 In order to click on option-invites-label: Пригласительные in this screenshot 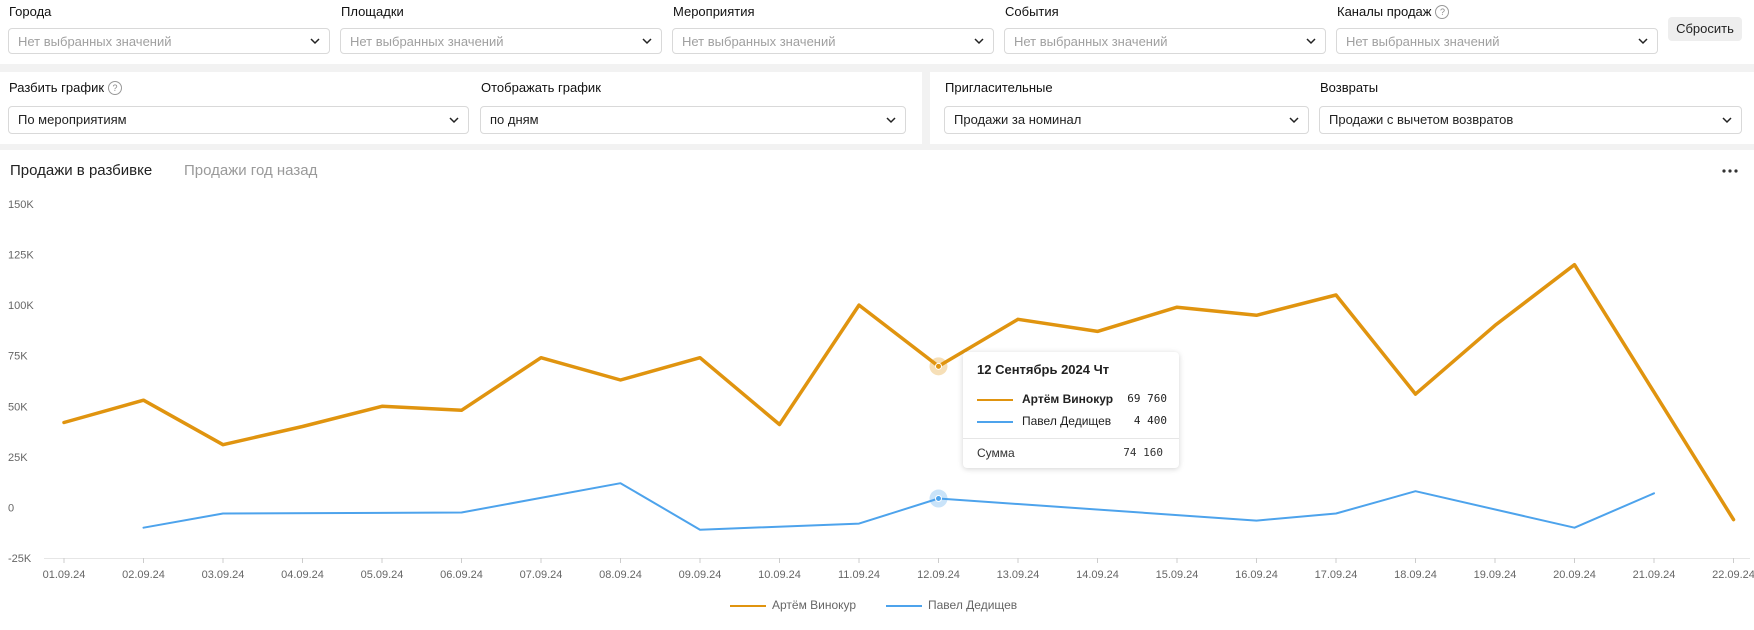, I will do `click(999, 87)`.